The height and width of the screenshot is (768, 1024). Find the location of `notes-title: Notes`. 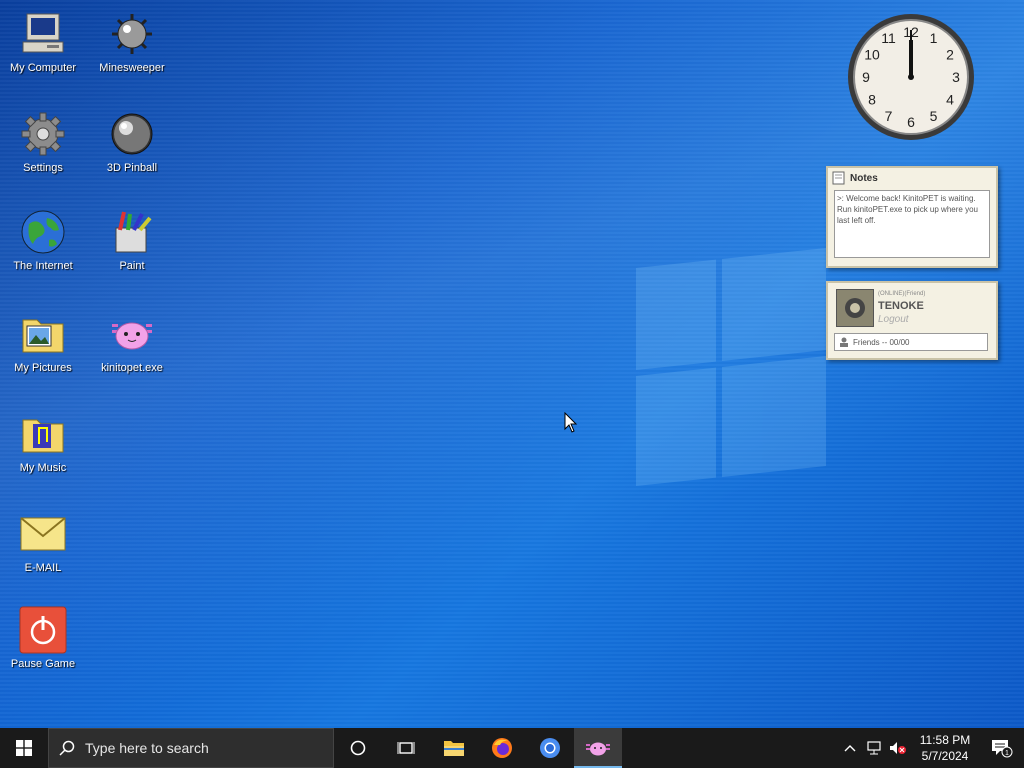

notes-title: Notes is located at coordinates (864, 178).